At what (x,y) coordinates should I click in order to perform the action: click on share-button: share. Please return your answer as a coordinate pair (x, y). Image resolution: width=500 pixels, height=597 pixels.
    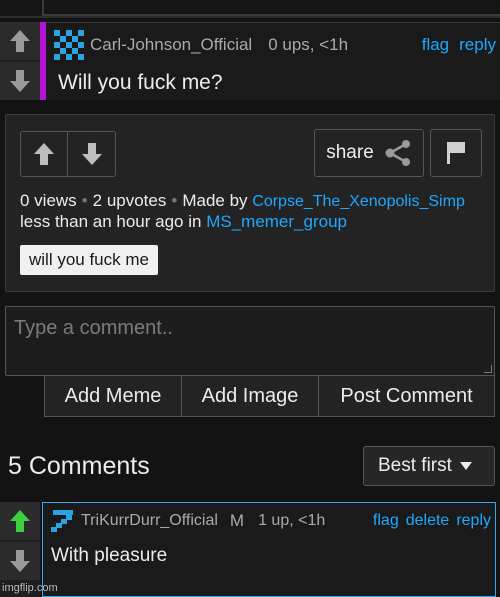
    Looking at the image, I should click on (369, 153).